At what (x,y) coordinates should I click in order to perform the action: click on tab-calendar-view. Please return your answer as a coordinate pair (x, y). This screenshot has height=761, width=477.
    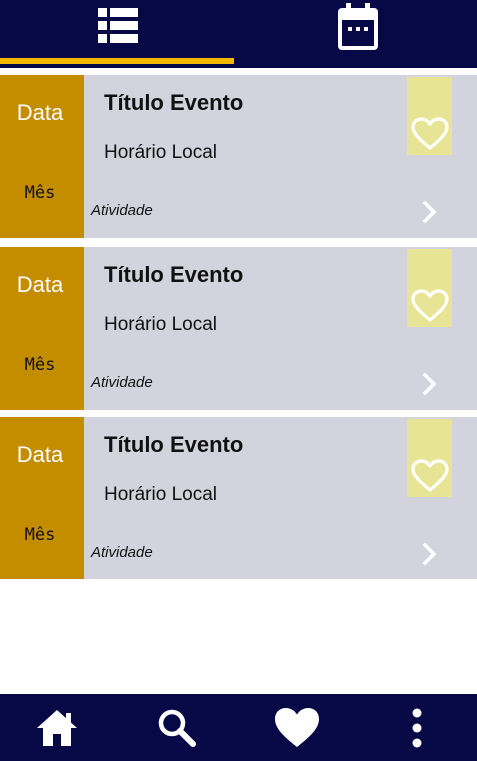
    Looking at the image, I should click on (357, 34).